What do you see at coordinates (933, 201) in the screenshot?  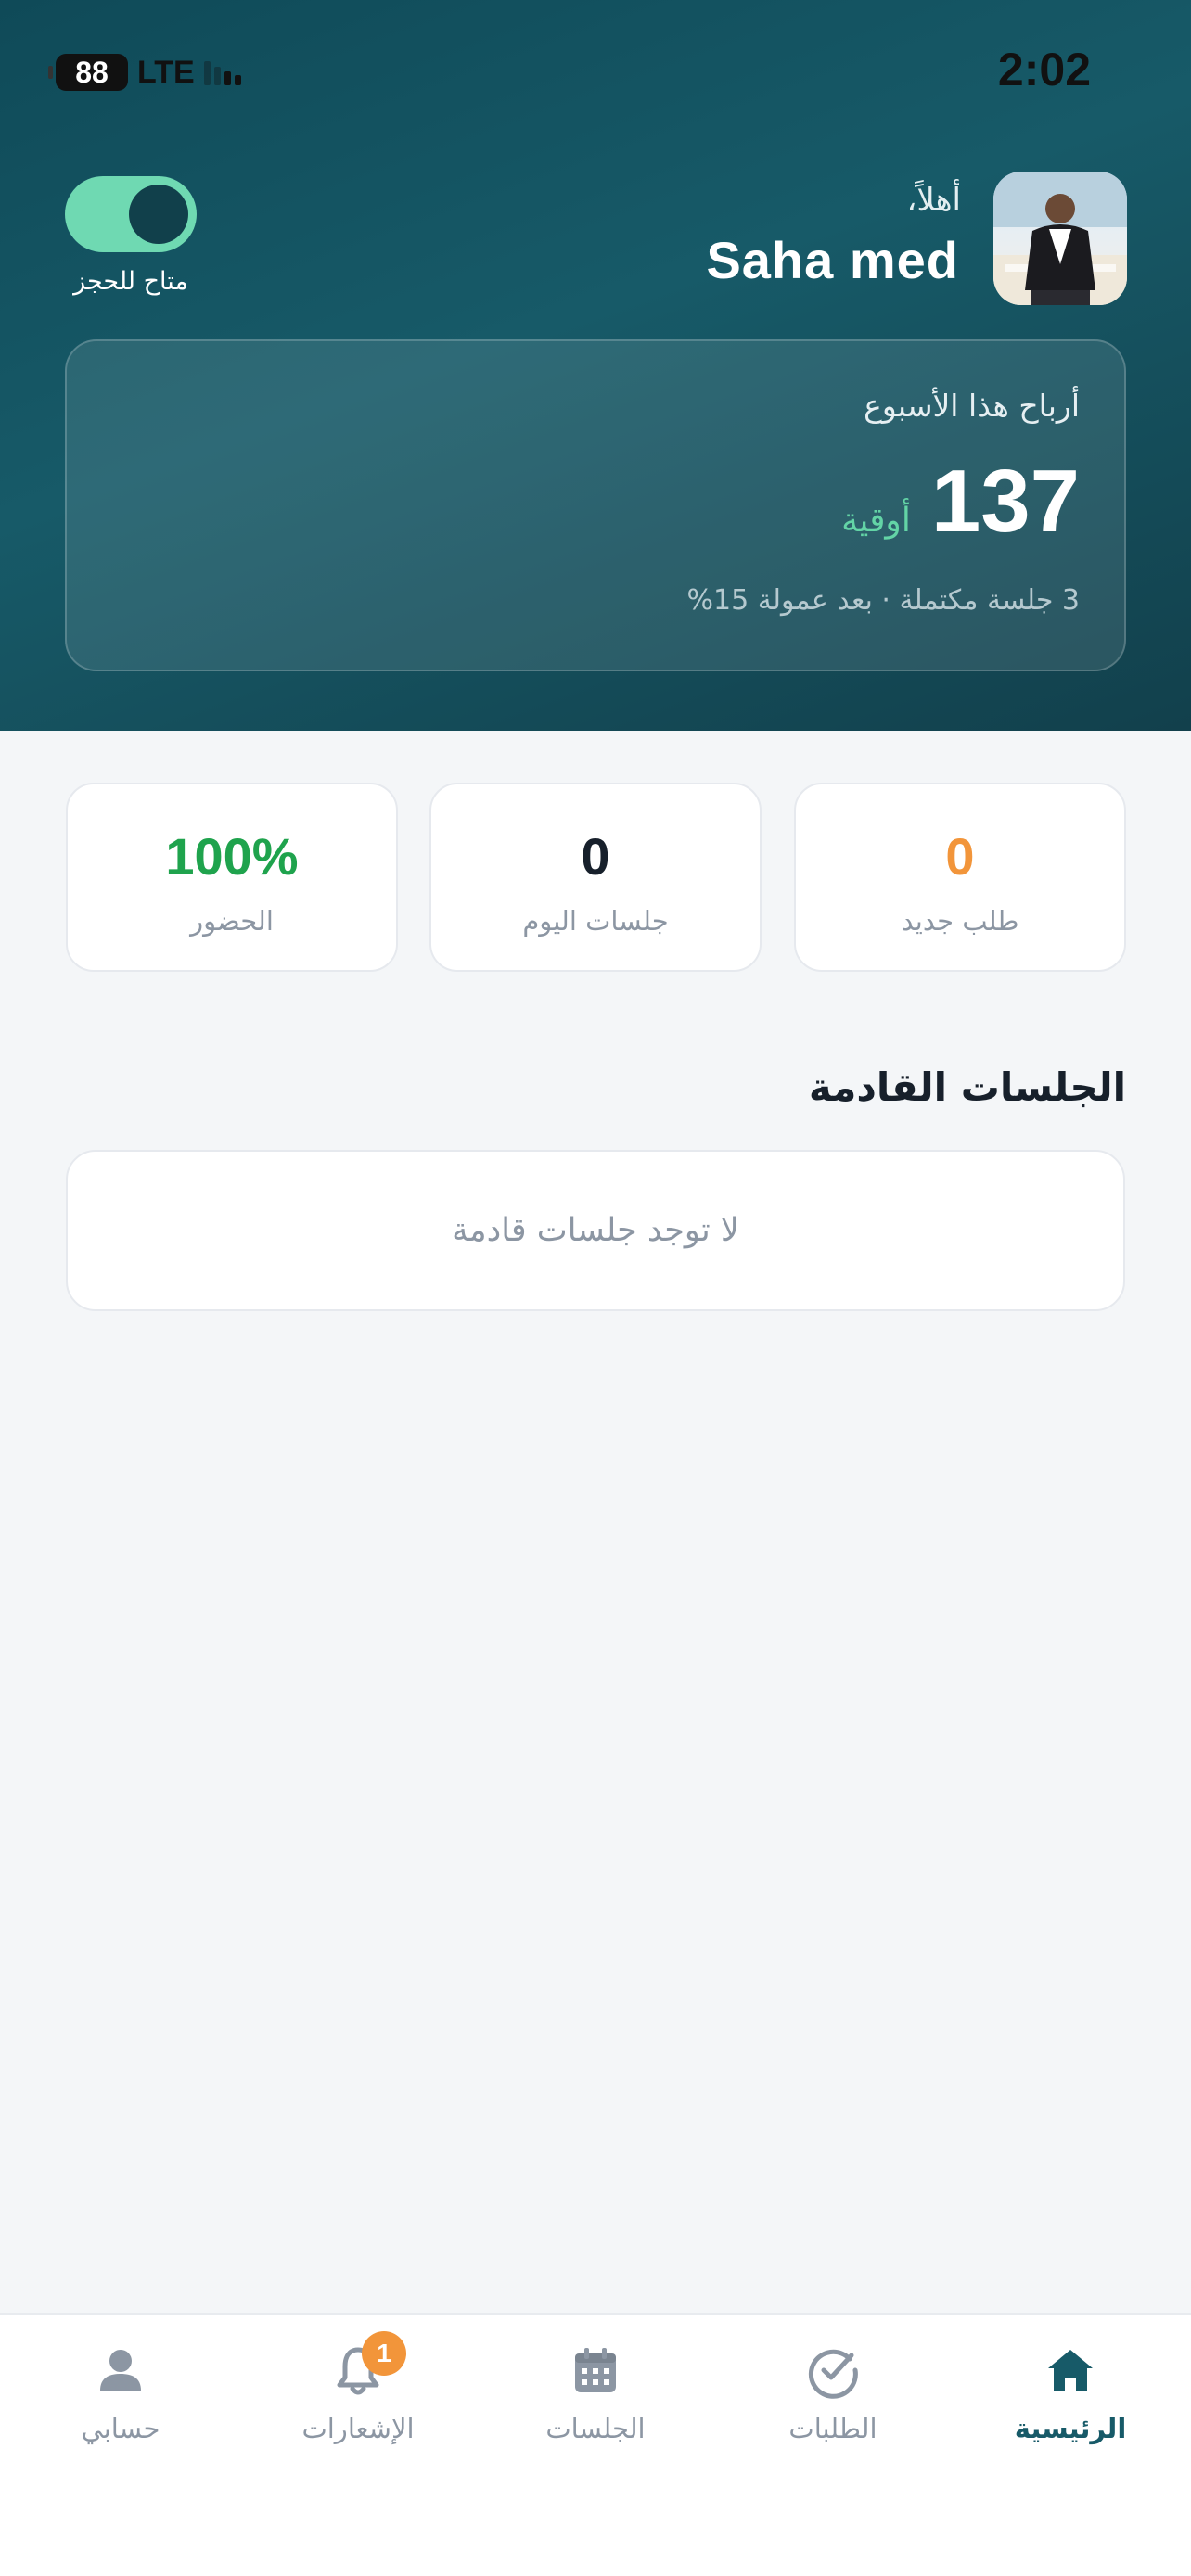 I see `greeting-text: أهلاً،` at bounding box center [933, 201].